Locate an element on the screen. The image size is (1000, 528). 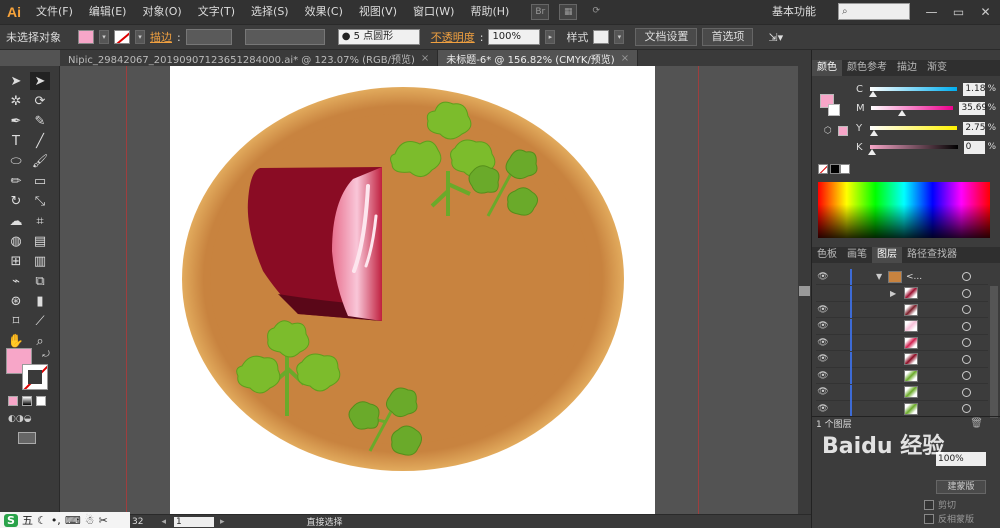
menu-object: 对象(O) is located at coordinates (161, 12).